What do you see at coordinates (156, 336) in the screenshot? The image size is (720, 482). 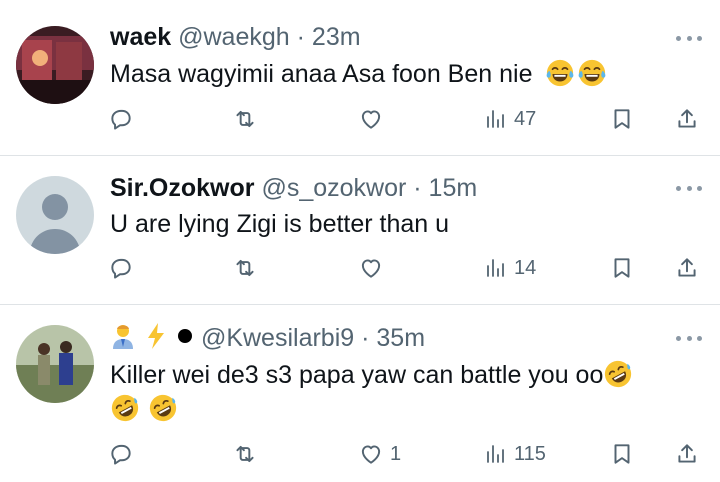 I see `lightning-emoji` at bounding box center [156, 336].